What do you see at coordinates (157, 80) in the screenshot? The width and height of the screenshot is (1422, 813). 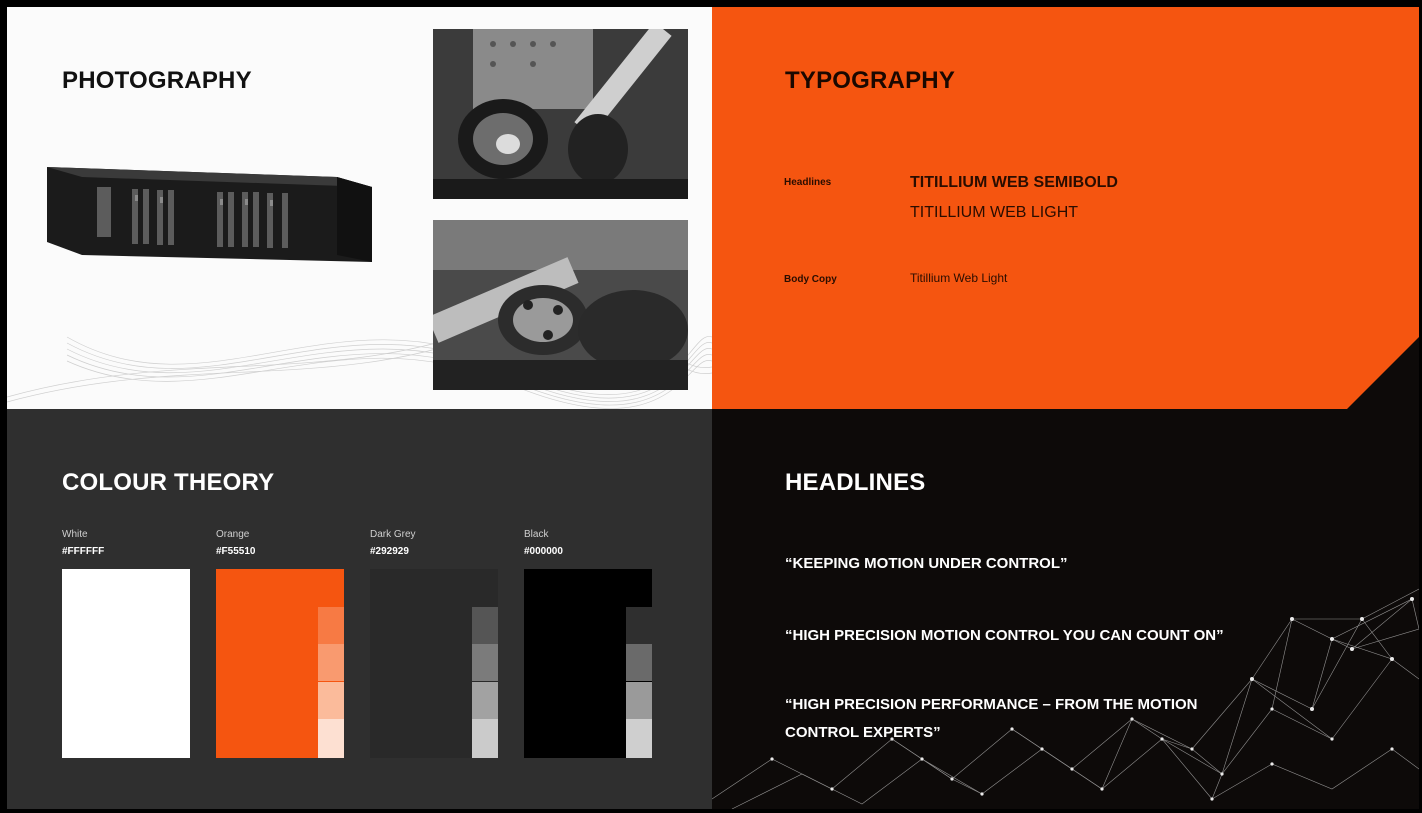 I see `photography-title: PHOTOGRAPHY` at bounding box center [157, 80].